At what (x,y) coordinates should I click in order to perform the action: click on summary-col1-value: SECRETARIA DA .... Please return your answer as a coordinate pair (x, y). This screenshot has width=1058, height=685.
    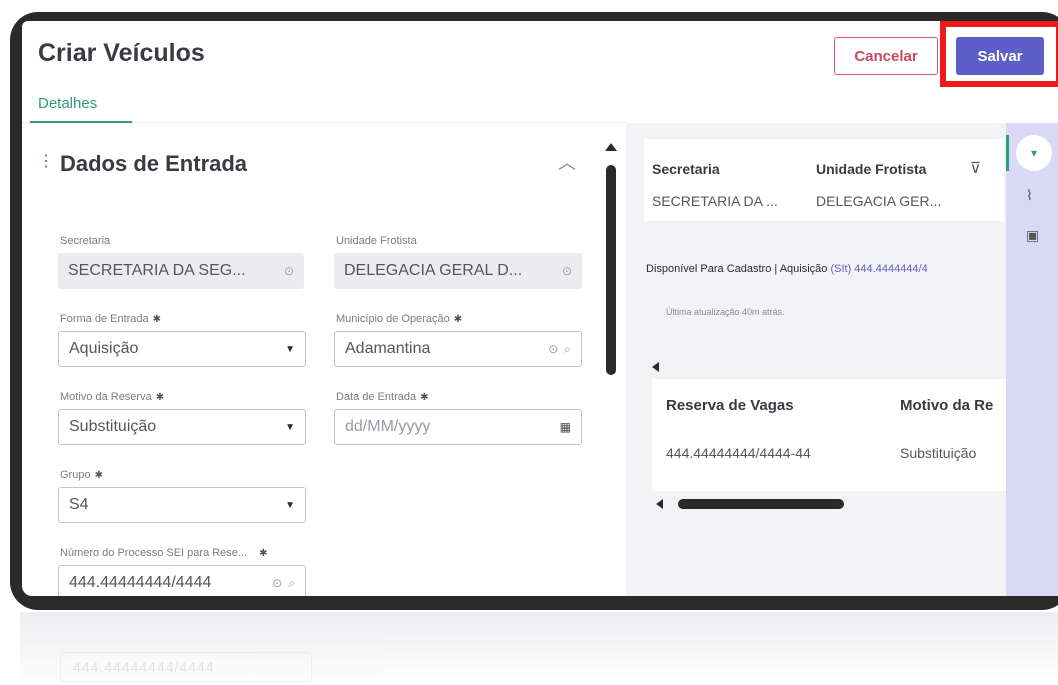
    Looking at the image, I should click on (715, 201).